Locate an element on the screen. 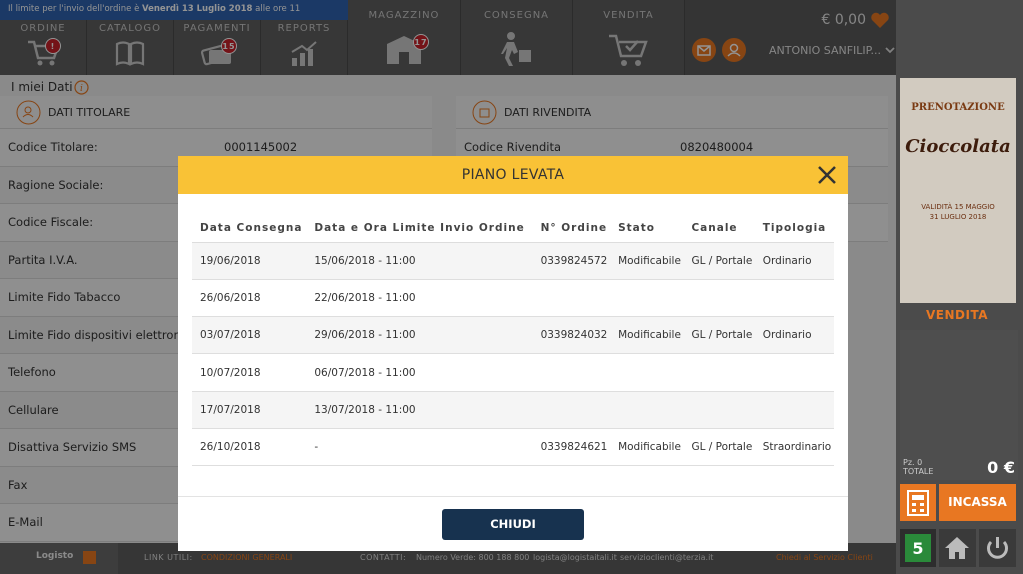 Image resolution: width=1023 pixels, height=574 pixels. table-cell: 0339824032 is located at coordinates (571, 335).